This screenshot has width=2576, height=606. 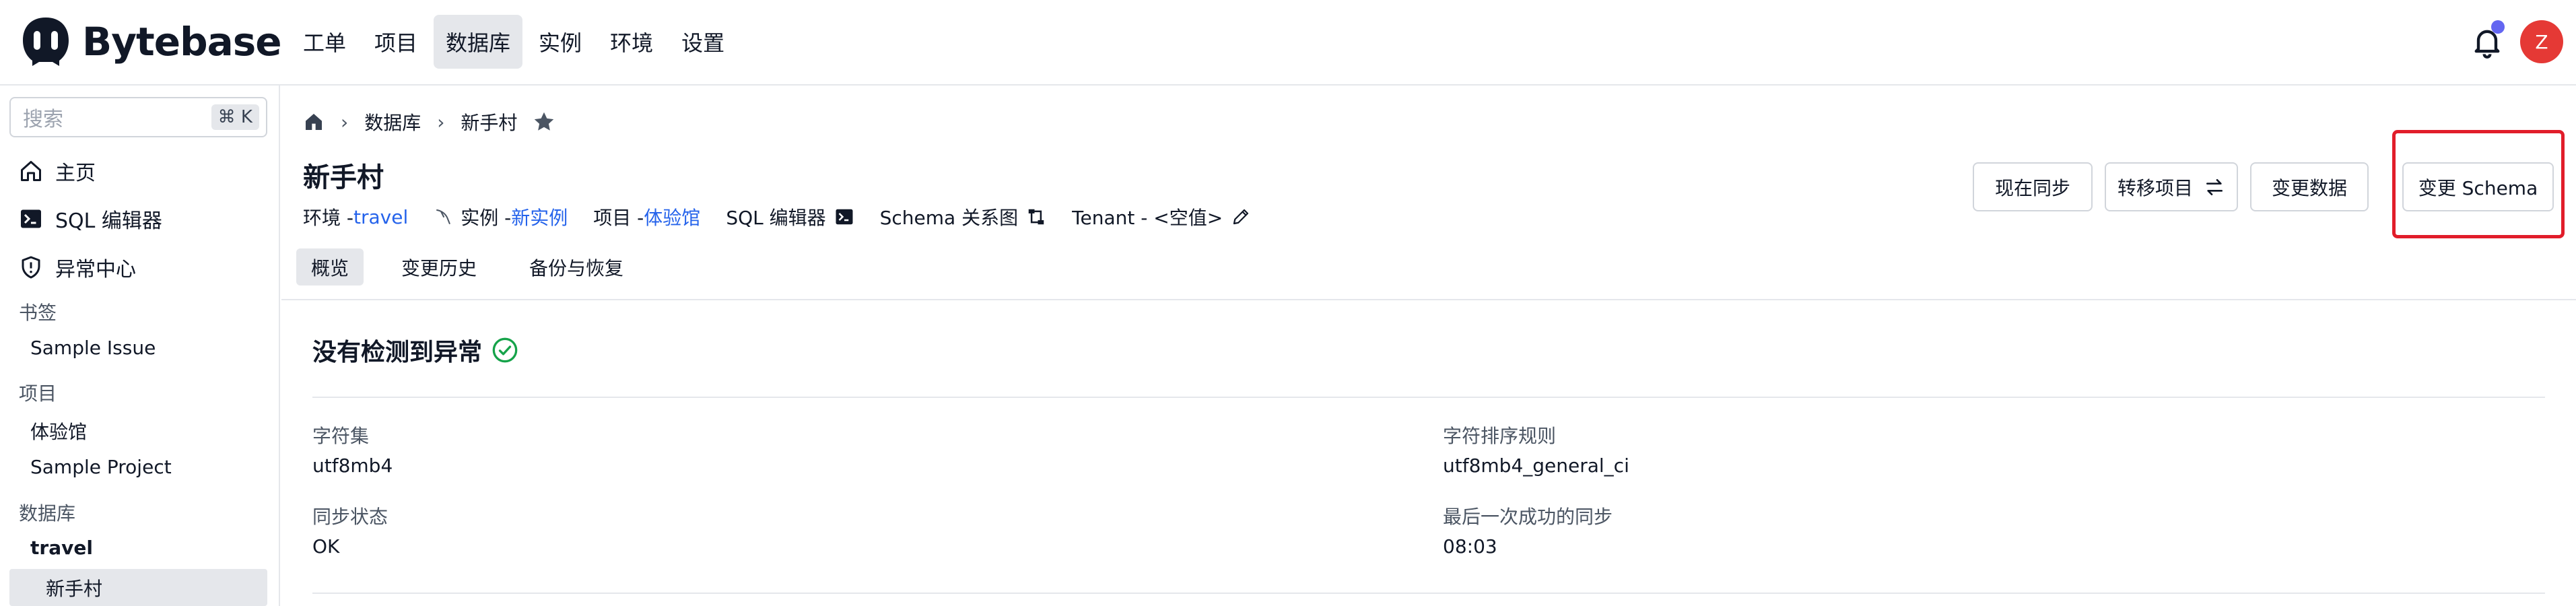 I want to click on transfer-project-button: 转移项目, so click(x=2171, y=187).